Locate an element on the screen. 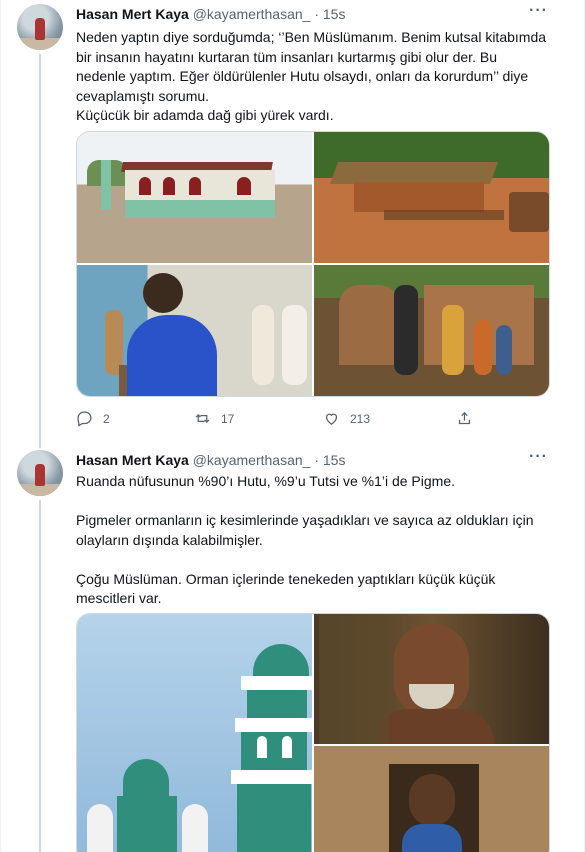 The image size is (585, 852). mosque-photo is located at coordinates (194, 197).